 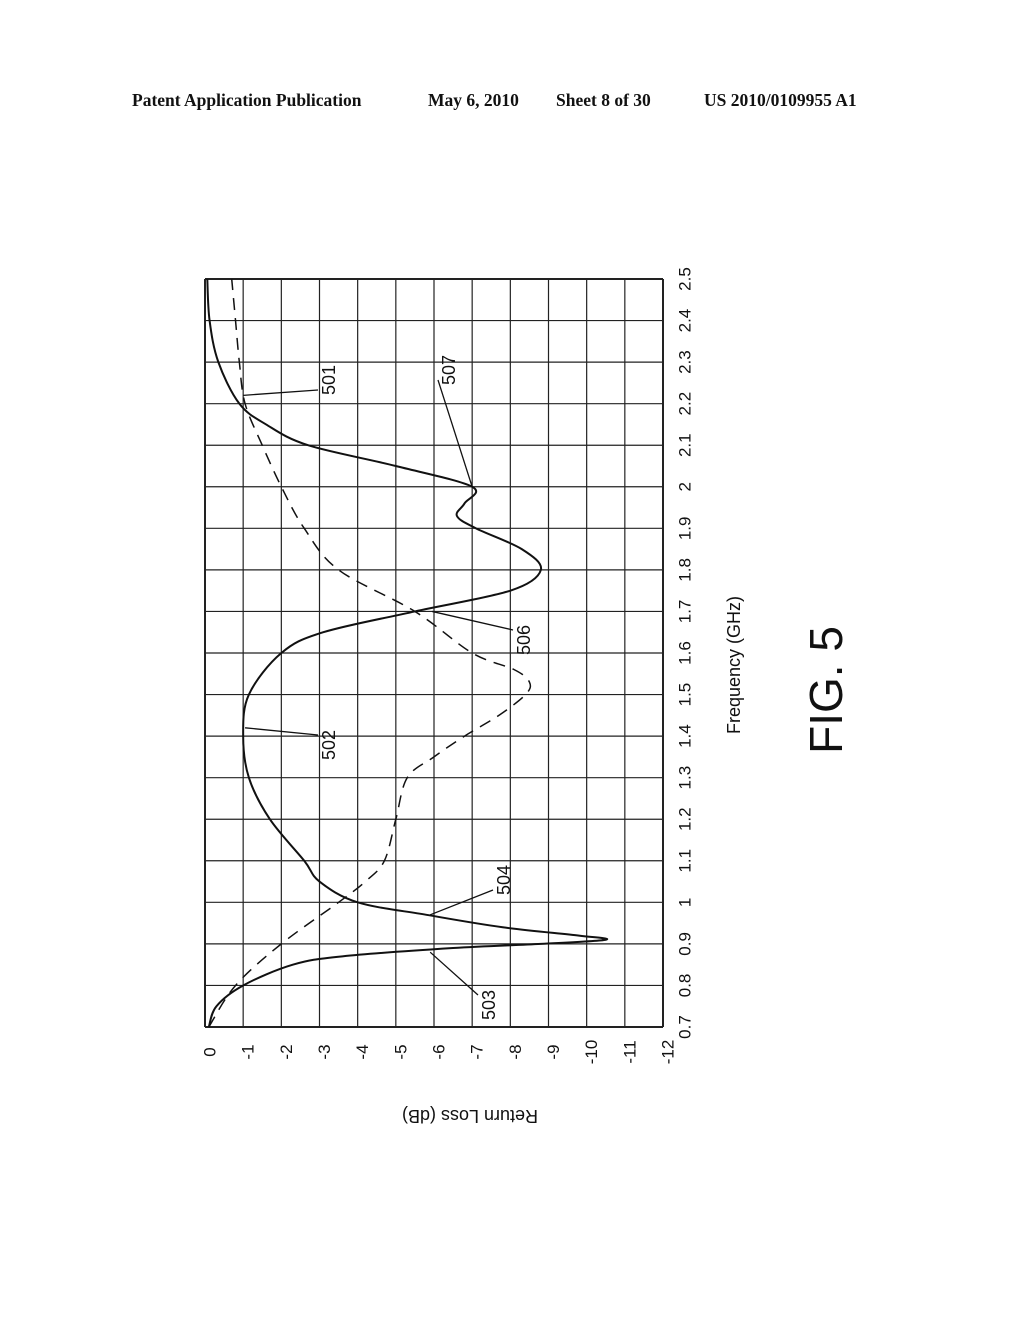 What do you see at coordinates (449, 370) in the screenshot?
I see `callout-label-507: 507` at bounding box center [449, 370].